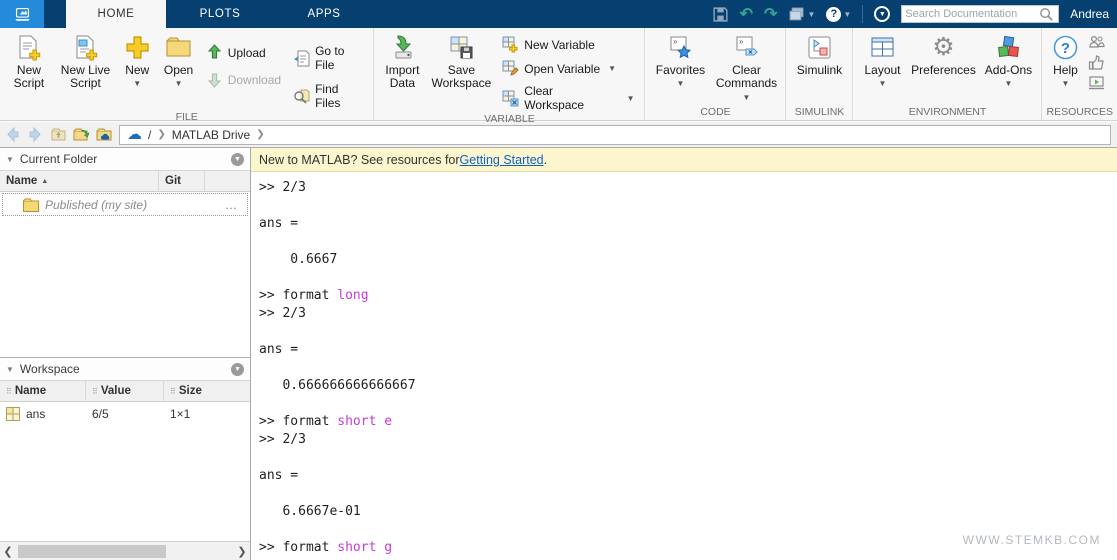 The image size is (1117, 560). What do you see at coordinates (137, 59) in the screenshot?
I see `new-button: New ▼` at bounding box center [137, 59].